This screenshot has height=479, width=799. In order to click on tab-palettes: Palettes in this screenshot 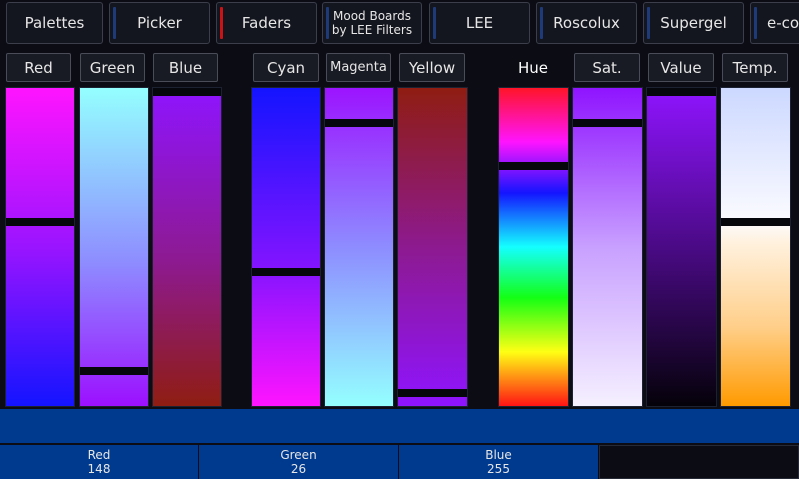, I will do `click(54, 23)`.